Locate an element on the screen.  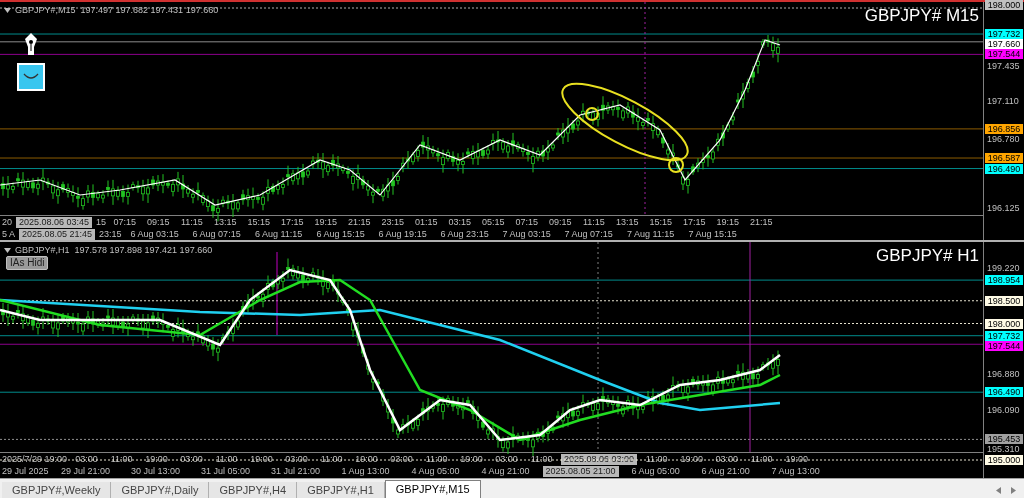
chart-tab: GBPJPY#,Weekly is located at coordinates (57, 490).